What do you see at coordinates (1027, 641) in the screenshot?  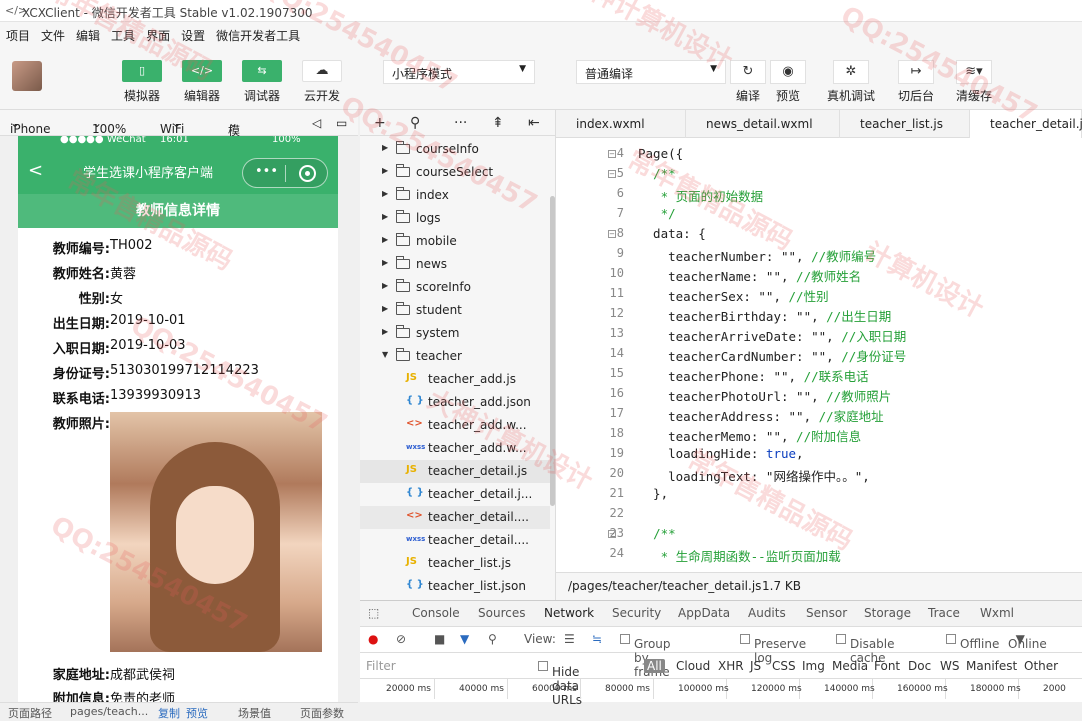 I see `throttle-select: Online ▼` at bounding box center [1027, 641].